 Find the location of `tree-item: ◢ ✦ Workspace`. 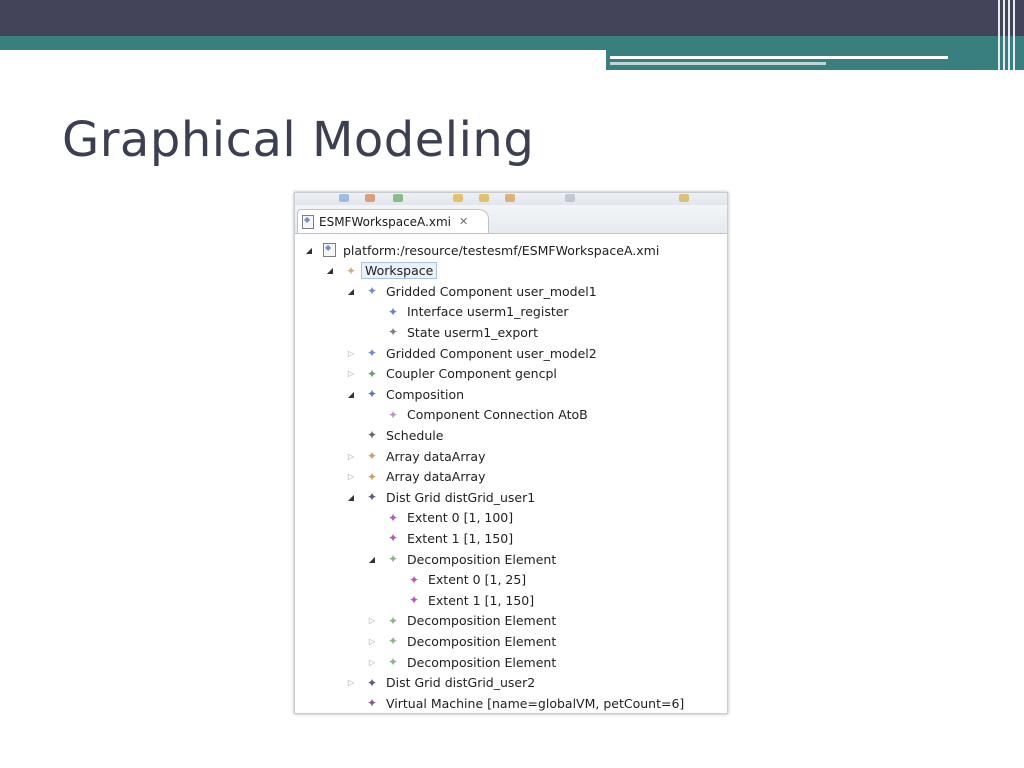

tree-item: ◢ ✦ Workspace is located at coordinates (381, 271).